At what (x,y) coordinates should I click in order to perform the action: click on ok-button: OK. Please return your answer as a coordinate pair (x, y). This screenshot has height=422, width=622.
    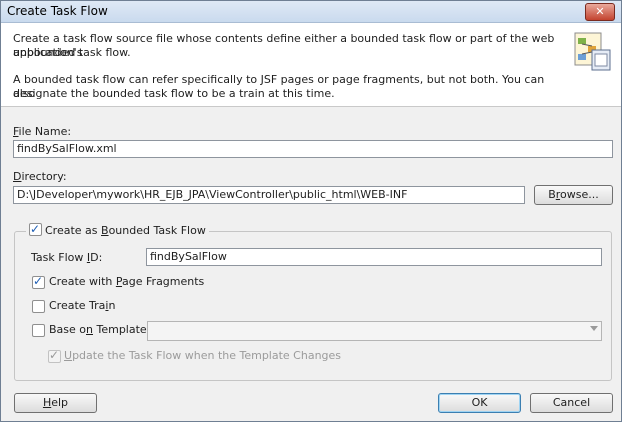
    Looking at the image, I should click on (479, 403).